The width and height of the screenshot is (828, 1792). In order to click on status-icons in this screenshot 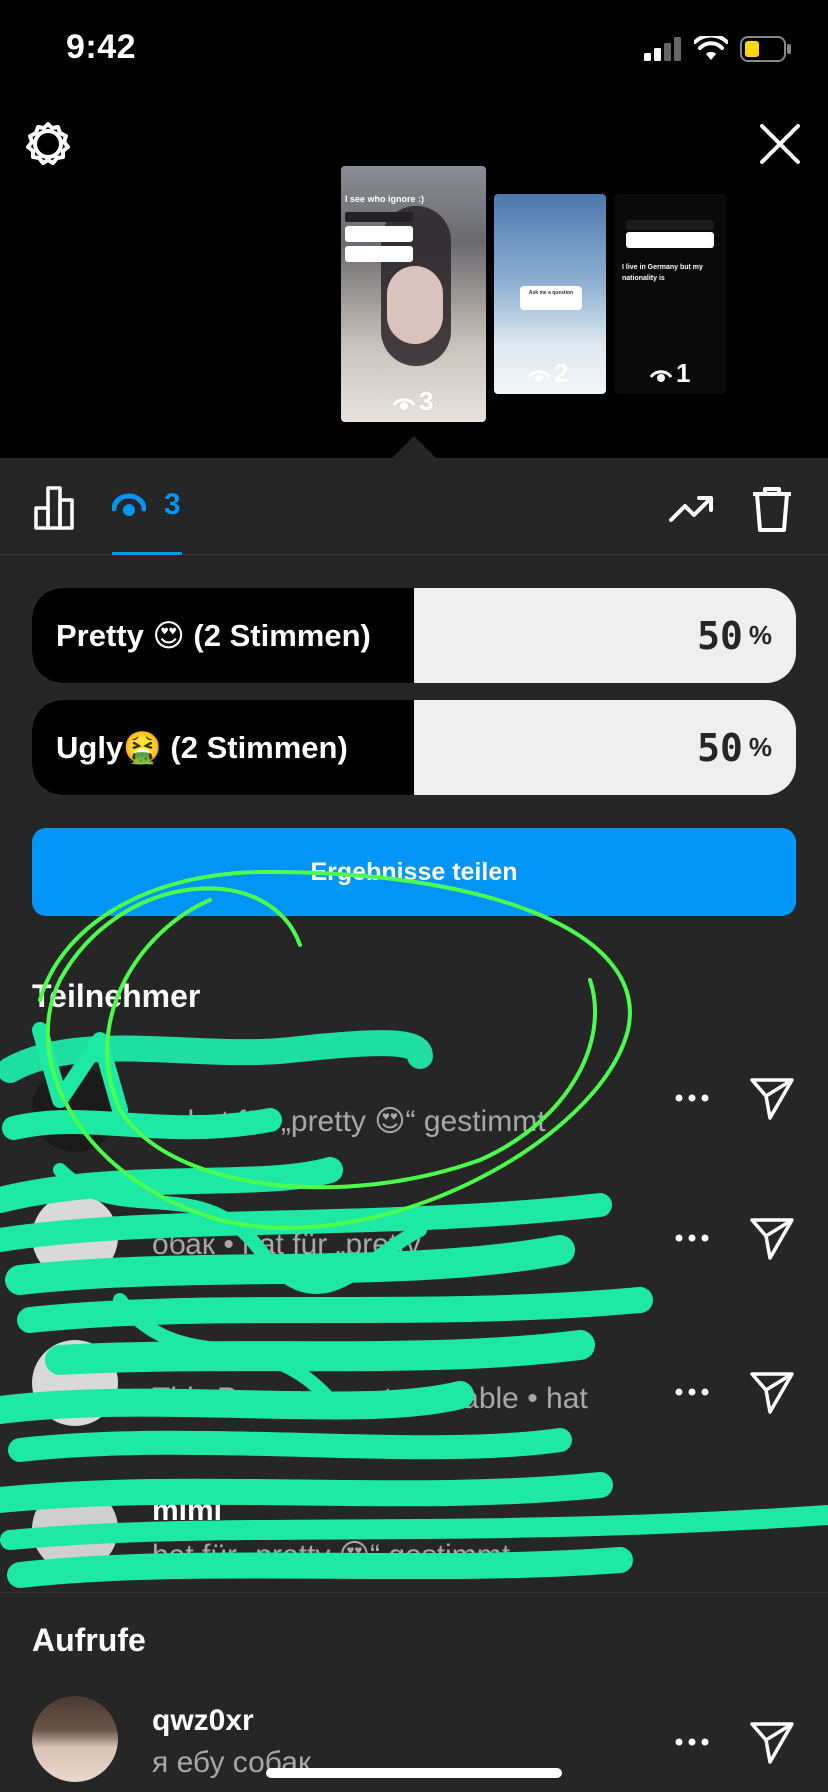, I will do `click(718, 49)`.